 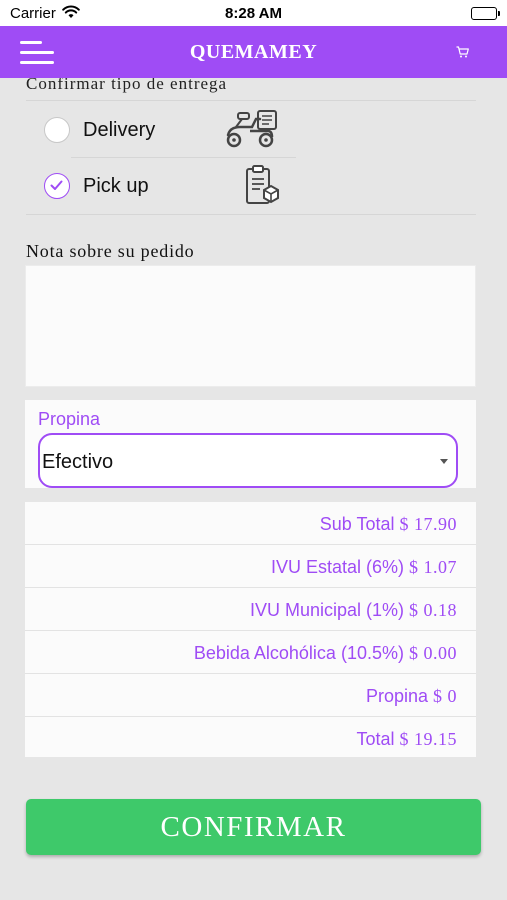 I want to click on note-label: Nota sobre su pedido, so click(x=110, y=251).